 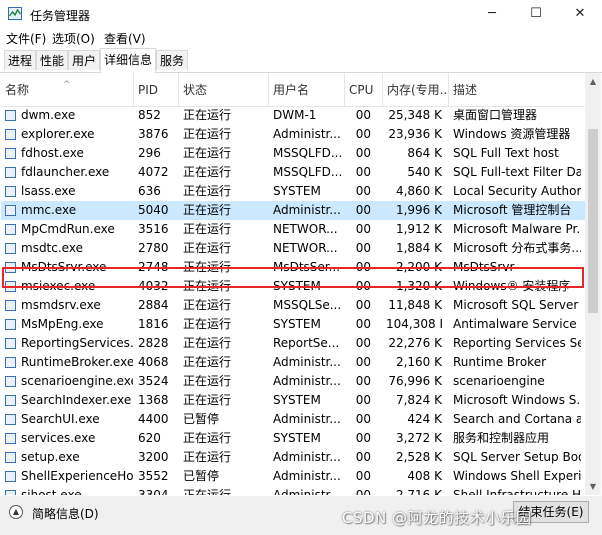 I want to click on column-description: 描述, so click(x=517, y=89).